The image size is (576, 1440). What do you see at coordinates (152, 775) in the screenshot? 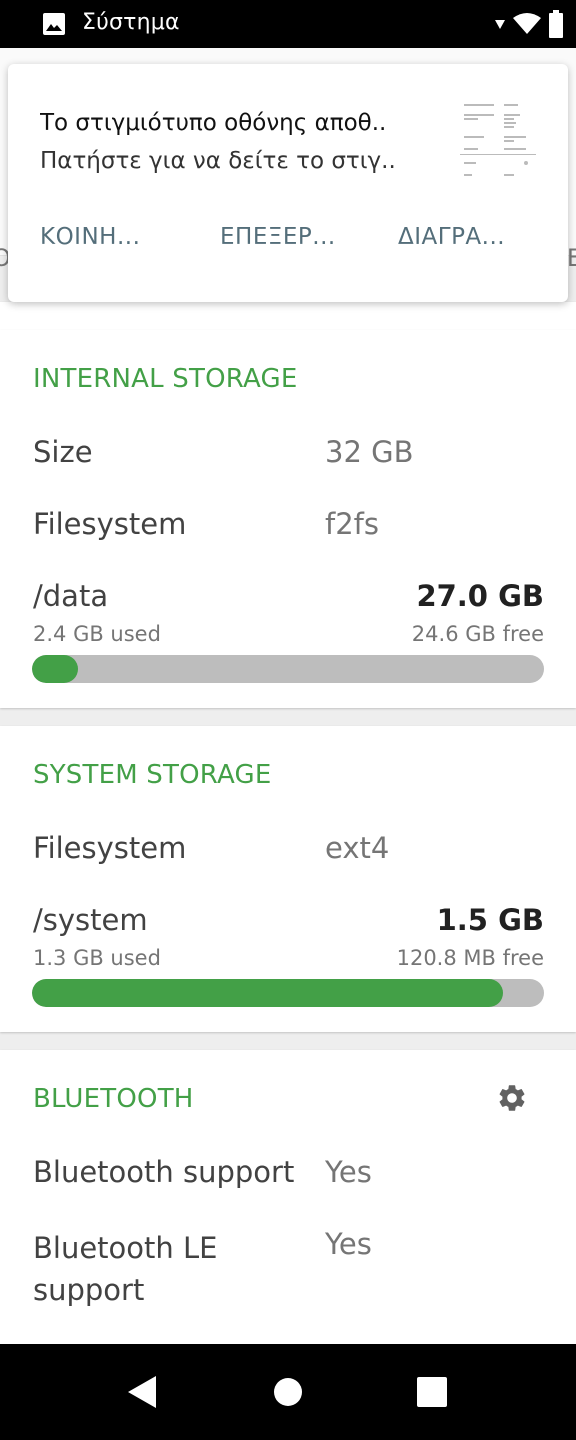
I see `system-storage-header: SYSTEM STORAGE` at bounding box center [152, 775].